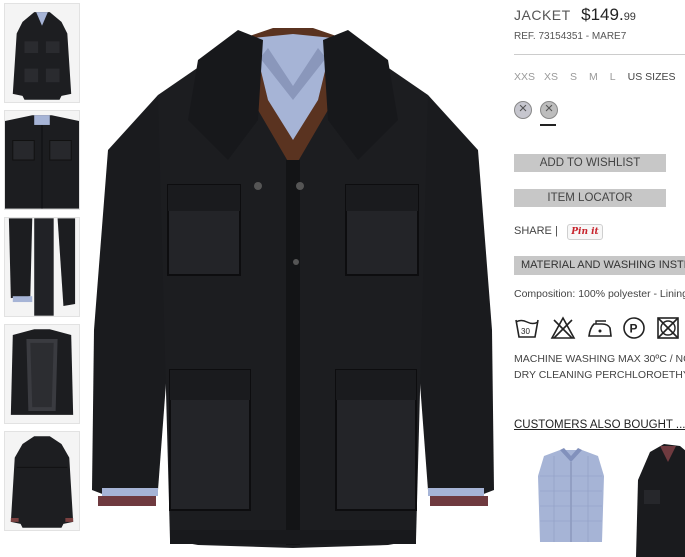 The width and height of the screenshot is (685, 557). I want to click on svg-text: 30, so click(525, 331).